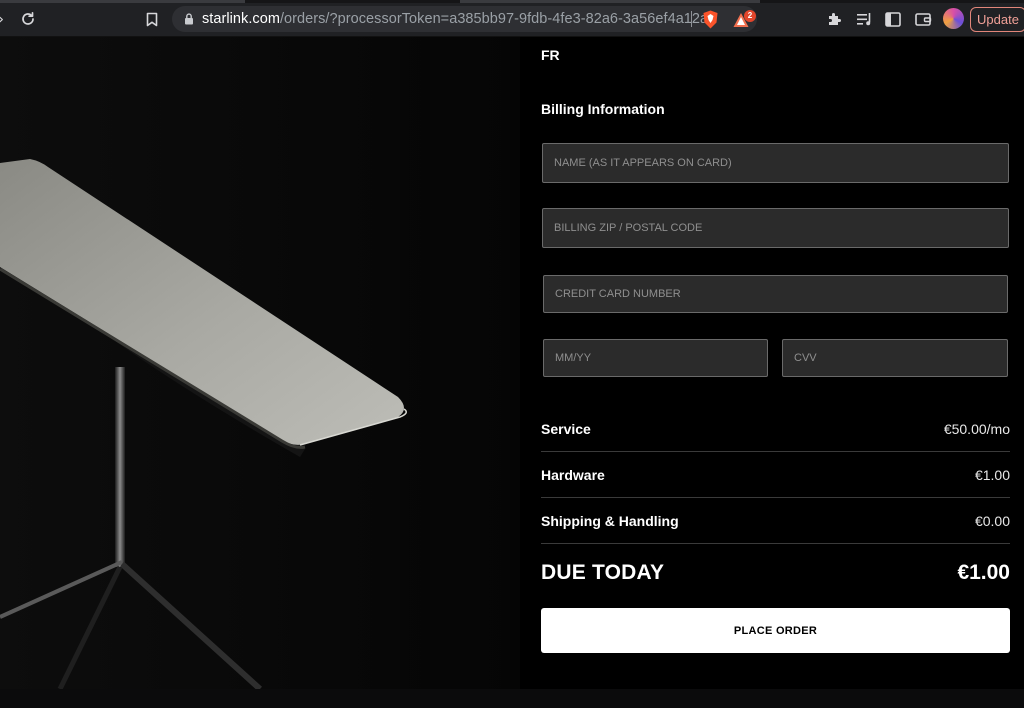  Describe the element at coordinates (895, 358) in the screenshot. I see `cvv-input` at that location.